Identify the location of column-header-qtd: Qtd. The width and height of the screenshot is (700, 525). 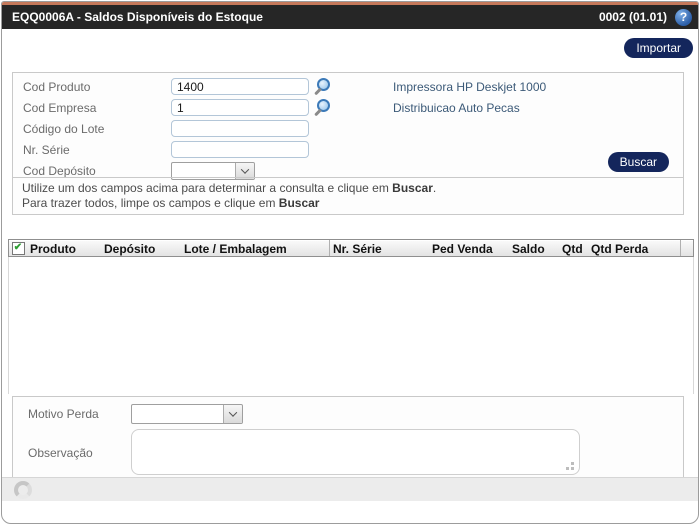
(573, 248).